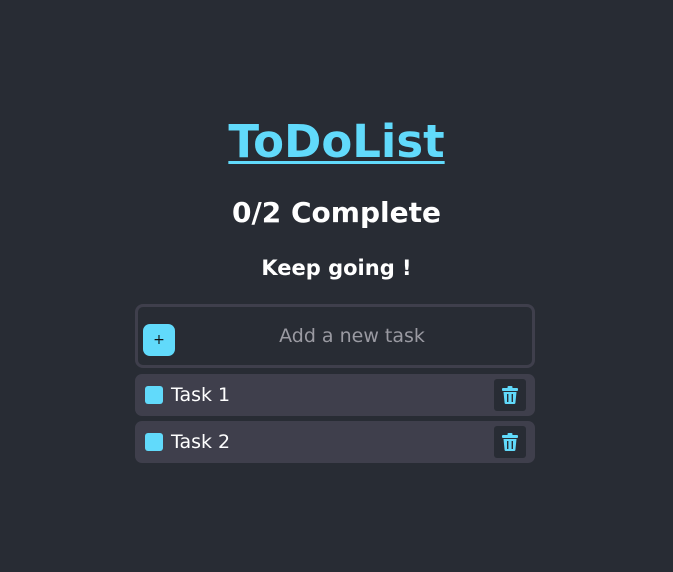 This screenshot has width=673, height=572. I want to click on add-task-form: +, so click(335, 336).